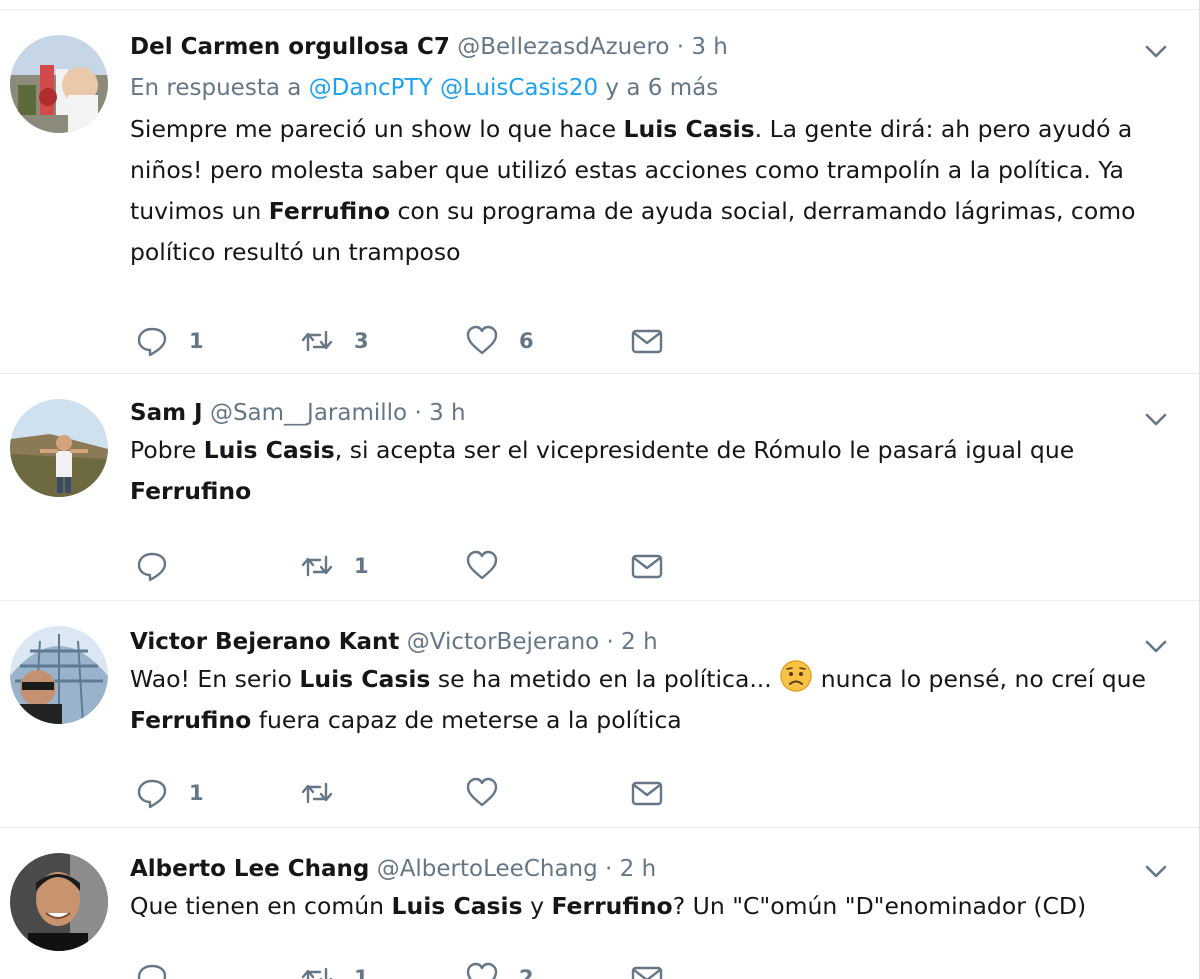  Describe the element at coordinates (308, 413) in the screenshot. I see `user-handle: @Sam__Jaramillo` at that location.